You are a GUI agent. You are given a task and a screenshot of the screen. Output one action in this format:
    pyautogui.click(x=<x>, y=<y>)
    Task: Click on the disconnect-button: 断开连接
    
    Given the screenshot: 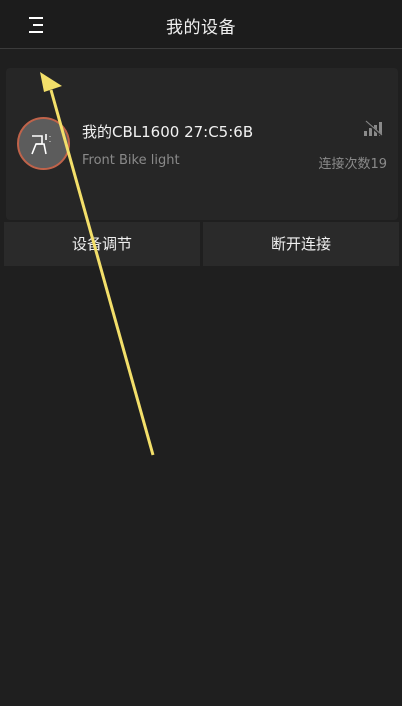 What is the action you would take?
    pyautogui.click(x=301, y=244)
    